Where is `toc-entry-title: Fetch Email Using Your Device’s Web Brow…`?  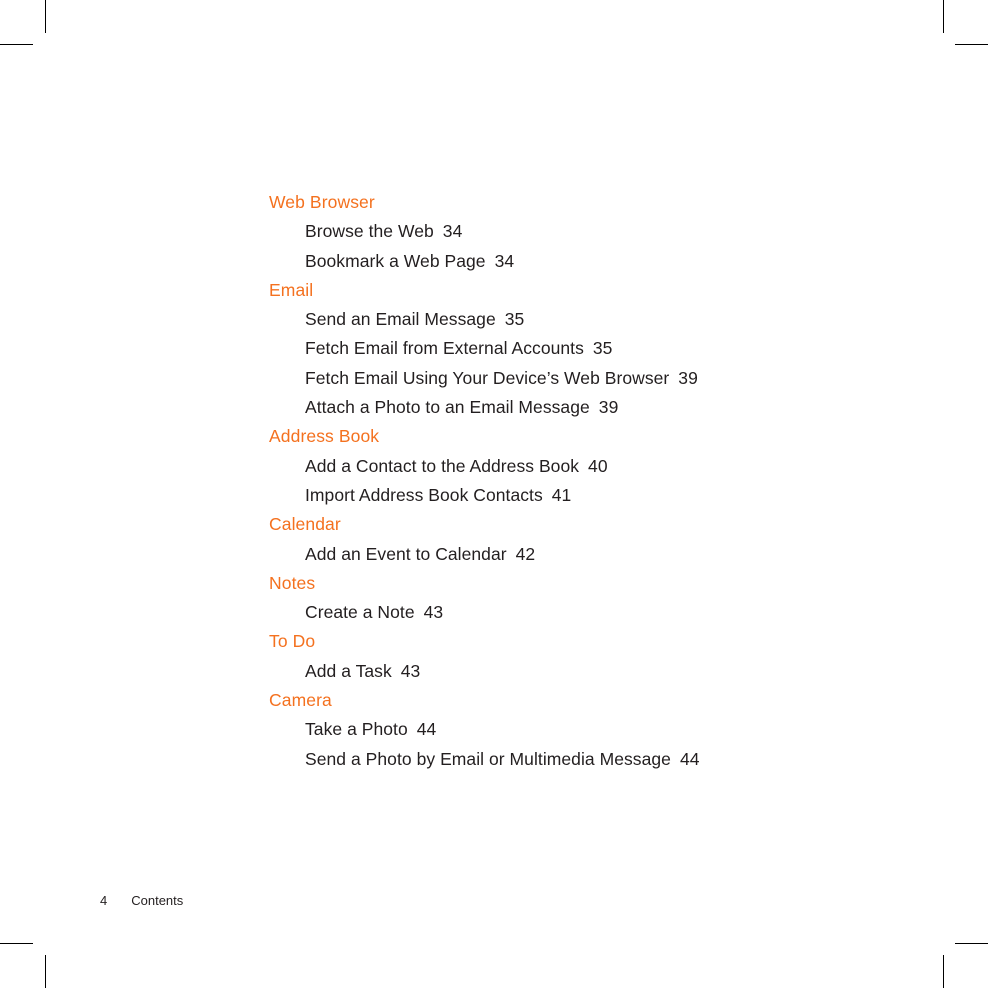
toc-entry-title: Fetch Email Using Your Device’s Web Brow… is located at coordinates (487, 377).